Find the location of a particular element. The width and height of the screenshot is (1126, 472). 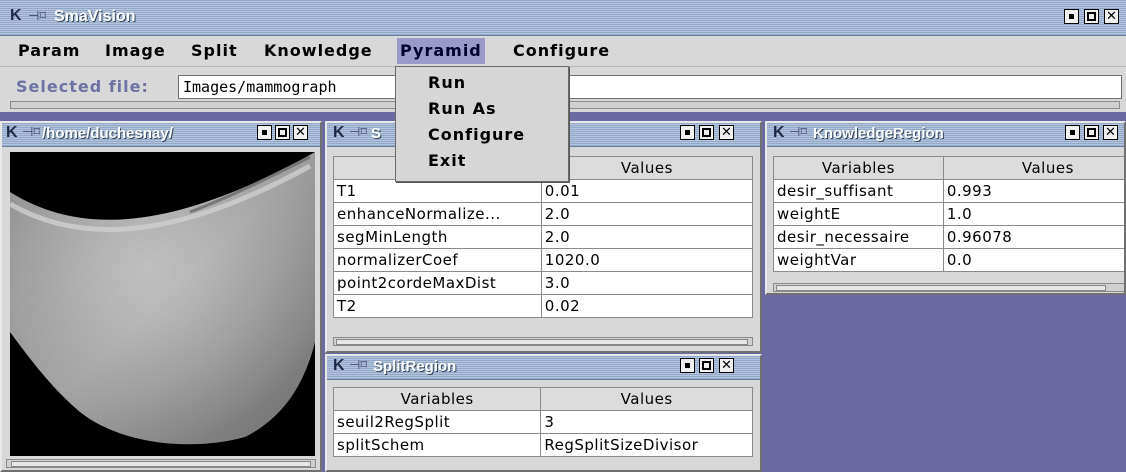

variable-cell: desir_suffisant is located at coordinates (858, 191).